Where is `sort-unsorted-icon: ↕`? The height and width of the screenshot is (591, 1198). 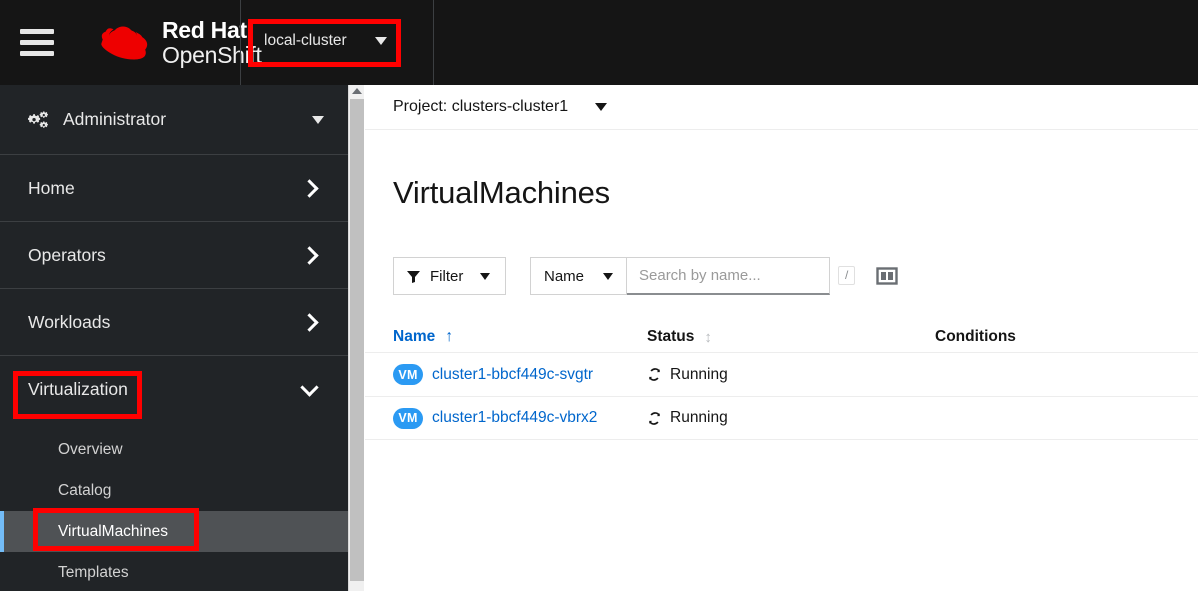
sort-unsorted-icon: ↕ is located at coordinates (708, 337).